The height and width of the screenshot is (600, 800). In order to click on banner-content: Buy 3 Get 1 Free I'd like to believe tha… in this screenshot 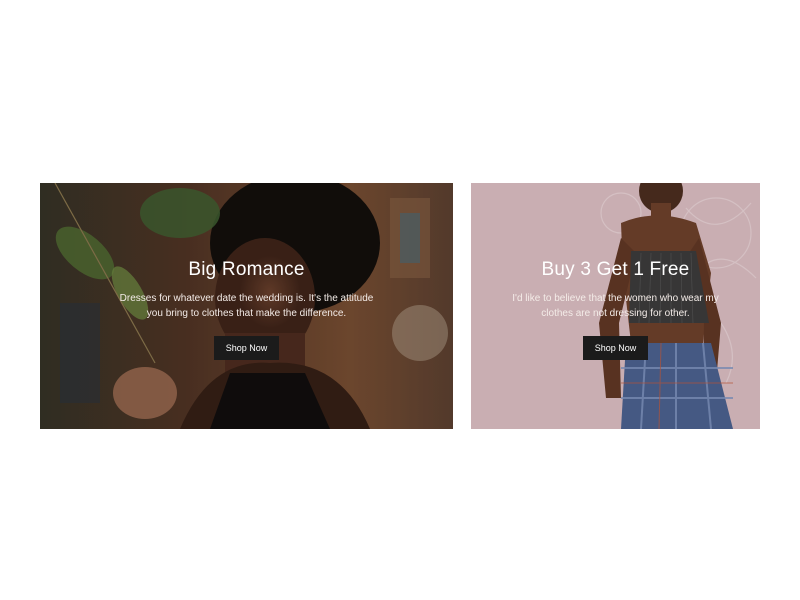, I will do `click(615, 306)`.